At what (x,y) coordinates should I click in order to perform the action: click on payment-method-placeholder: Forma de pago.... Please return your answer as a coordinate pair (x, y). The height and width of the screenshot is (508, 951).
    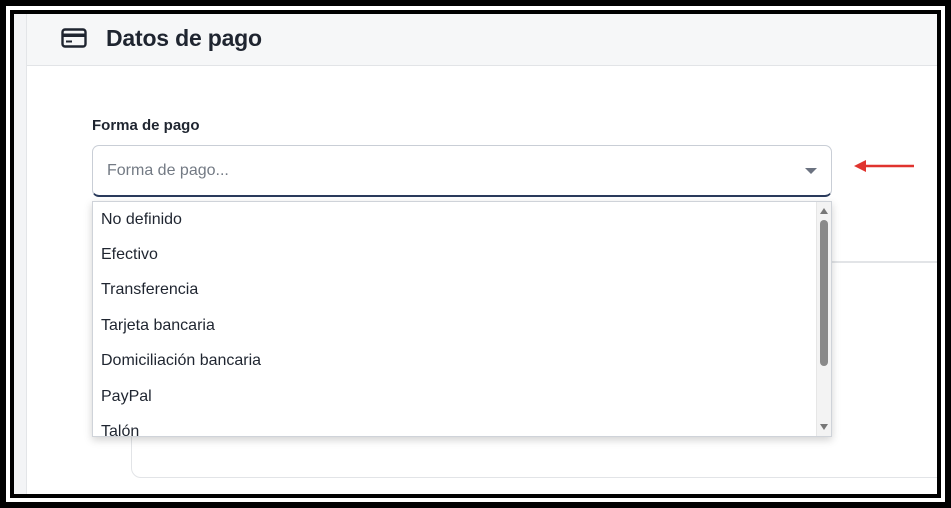
    Looking at the image, I should click on (168, 170).